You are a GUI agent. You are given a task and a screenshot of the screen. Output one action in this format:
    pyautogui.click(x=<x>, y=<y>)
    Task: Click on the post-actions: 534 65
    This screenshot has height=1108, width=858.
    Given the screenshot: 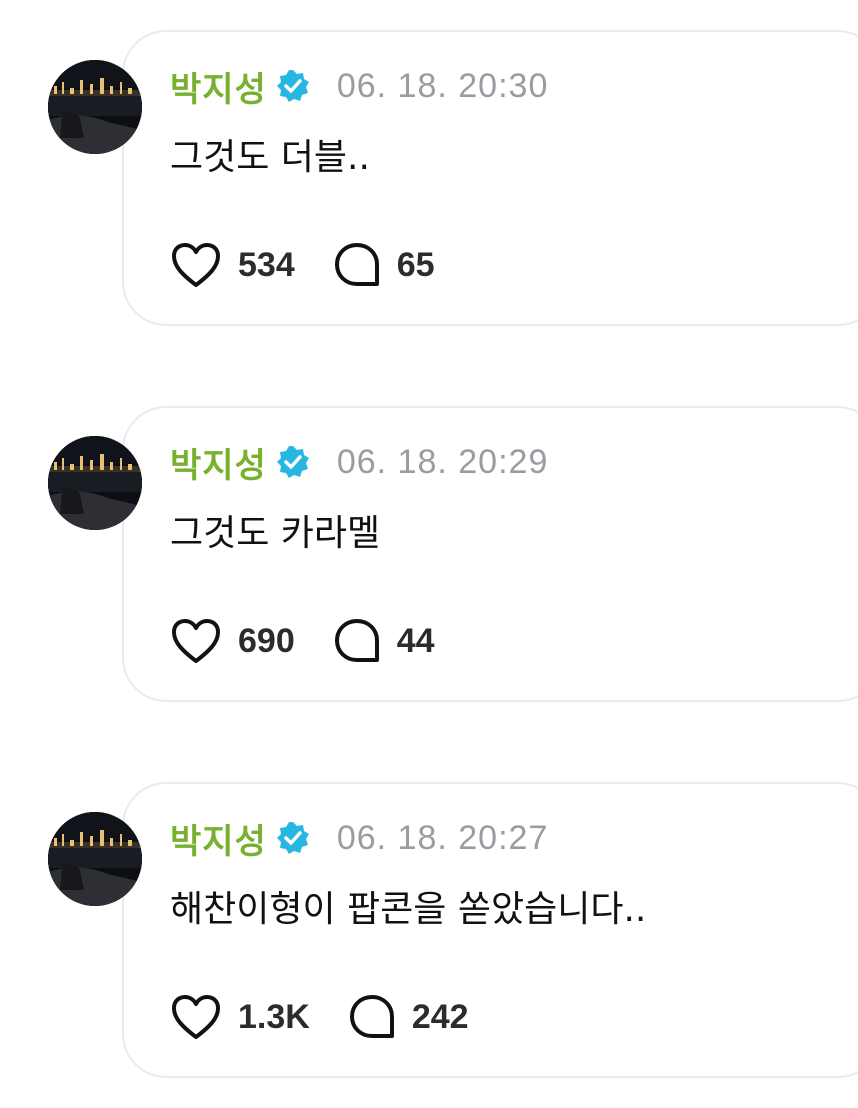 What is the action you would take?
    pyautogui.click(x=321, y=265)
    